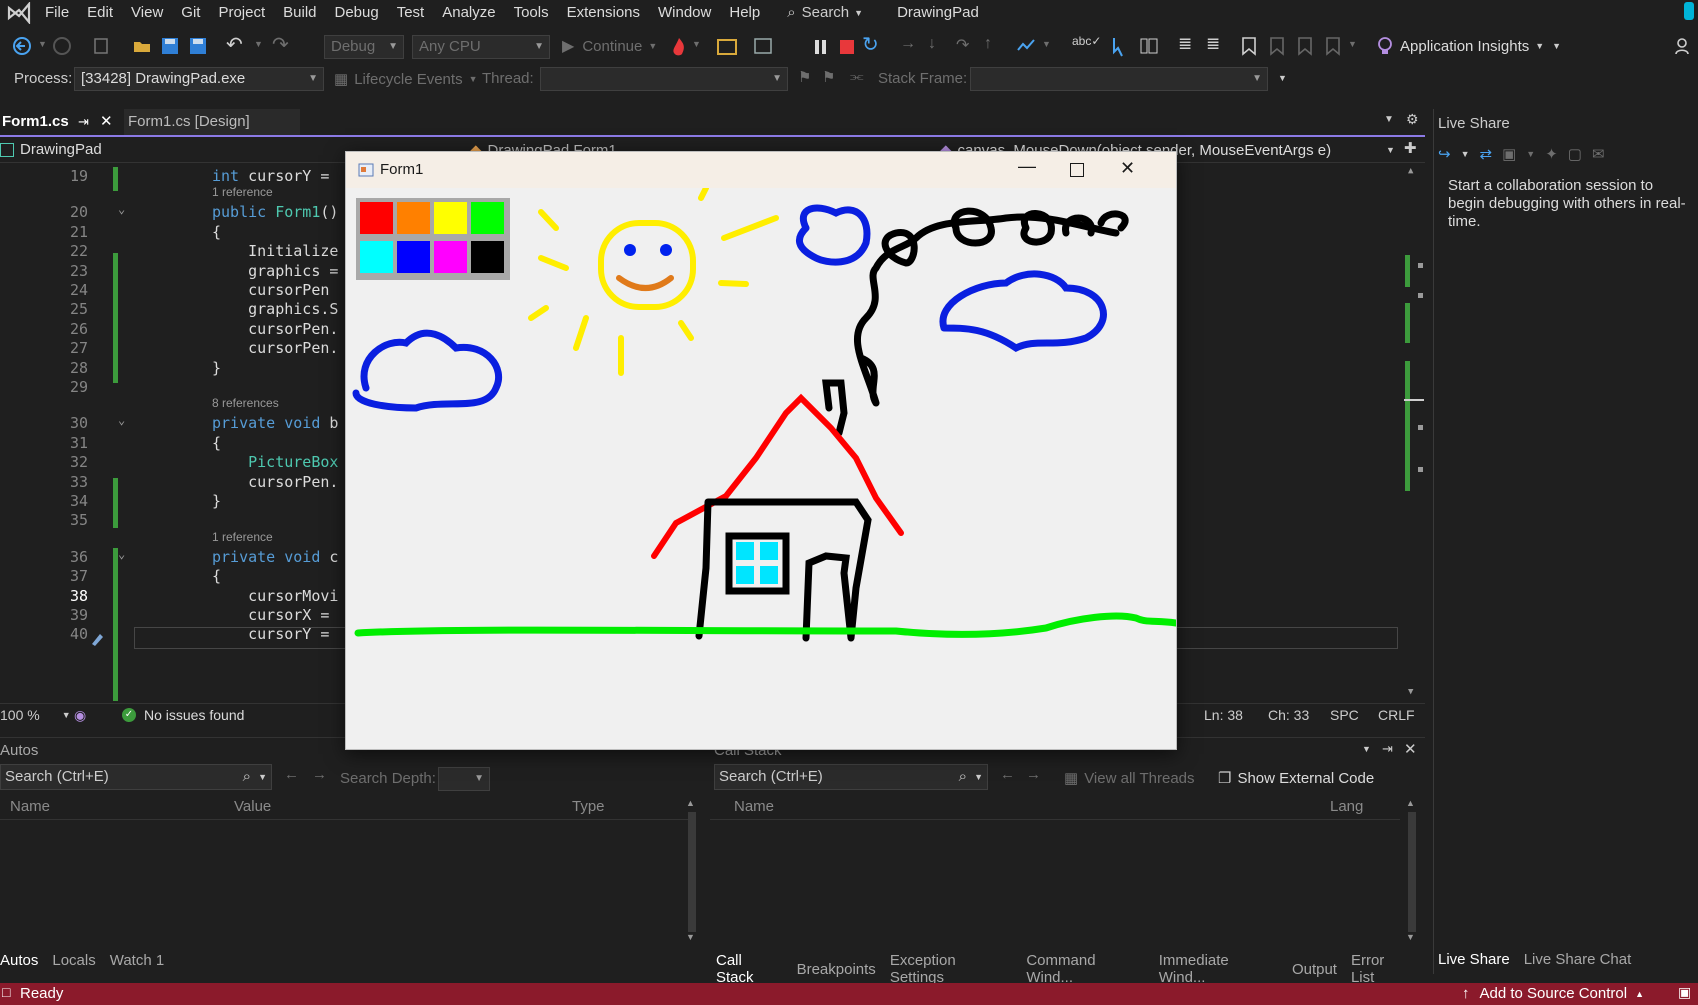  What do you see at coordinates (1249, 46) in the screenshot?
I see `bookmark-icon` at bounding box center [1249, 46].